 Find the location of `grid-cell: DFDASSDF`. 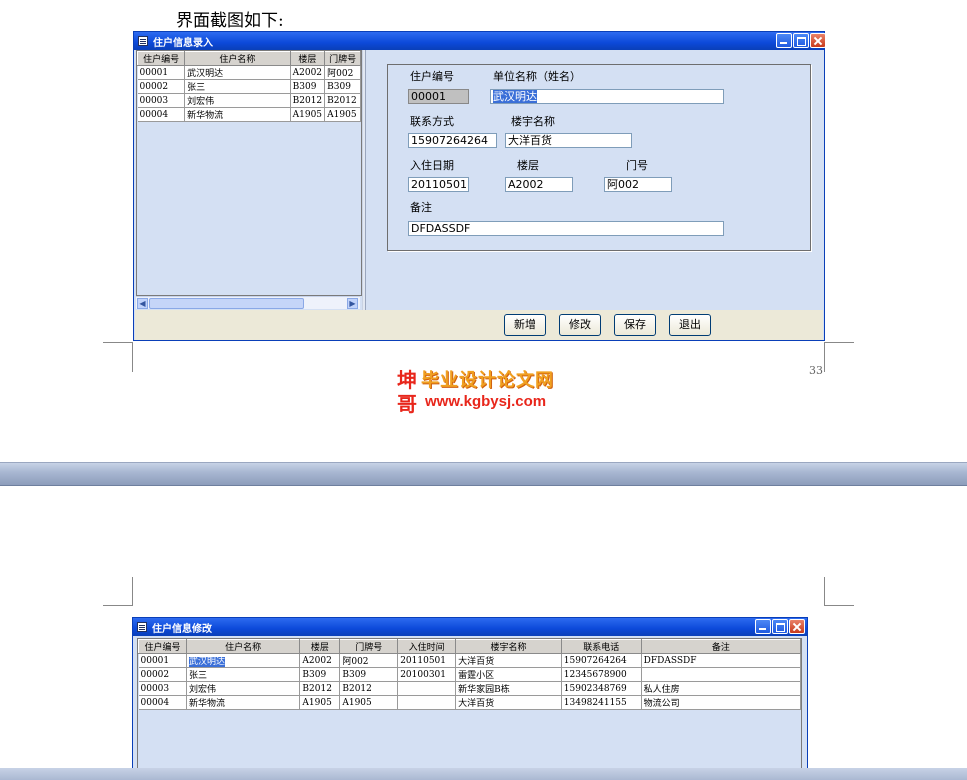

grid-cell: DFDASSDF is located at coordinates (721, 660).